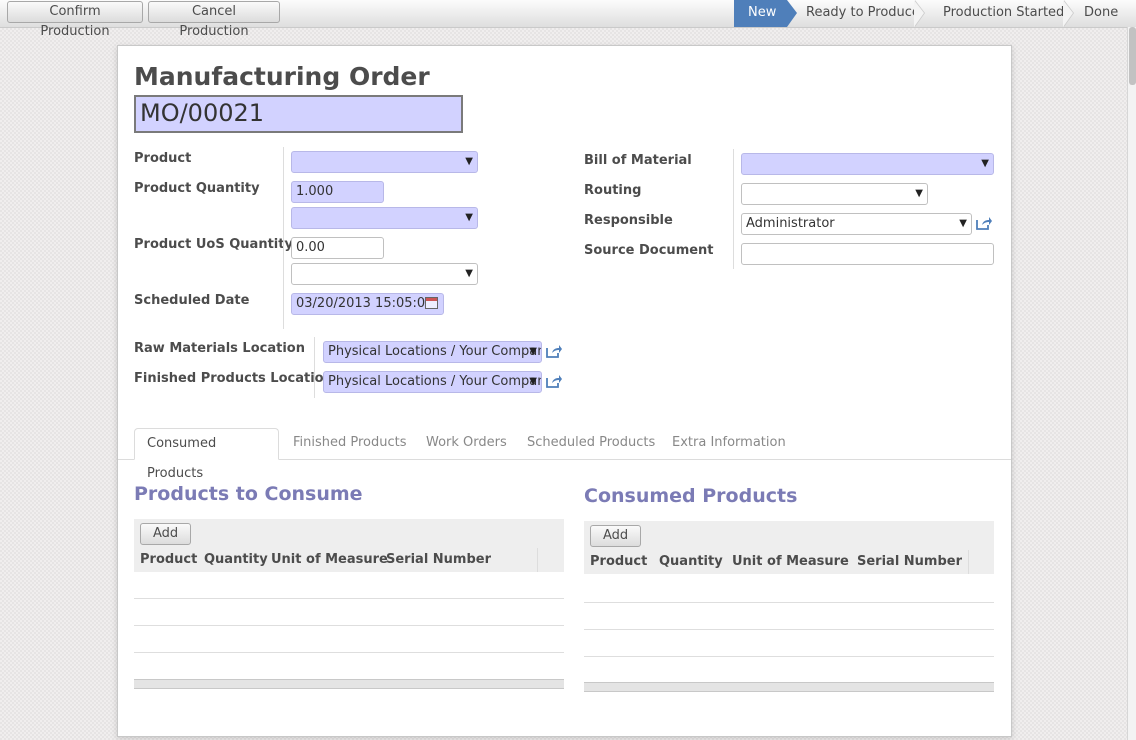  What do you see at coordinates (431, 303) in the screenshot?
I see `calendar-icon` at bounding box center [431, 303].